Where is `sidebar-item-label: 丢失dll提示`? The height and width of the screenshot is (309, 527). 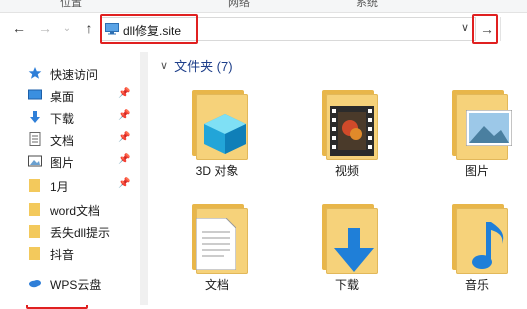 sidebar-item-label: 丢失dll提示 is located at coordinates (80, 233).